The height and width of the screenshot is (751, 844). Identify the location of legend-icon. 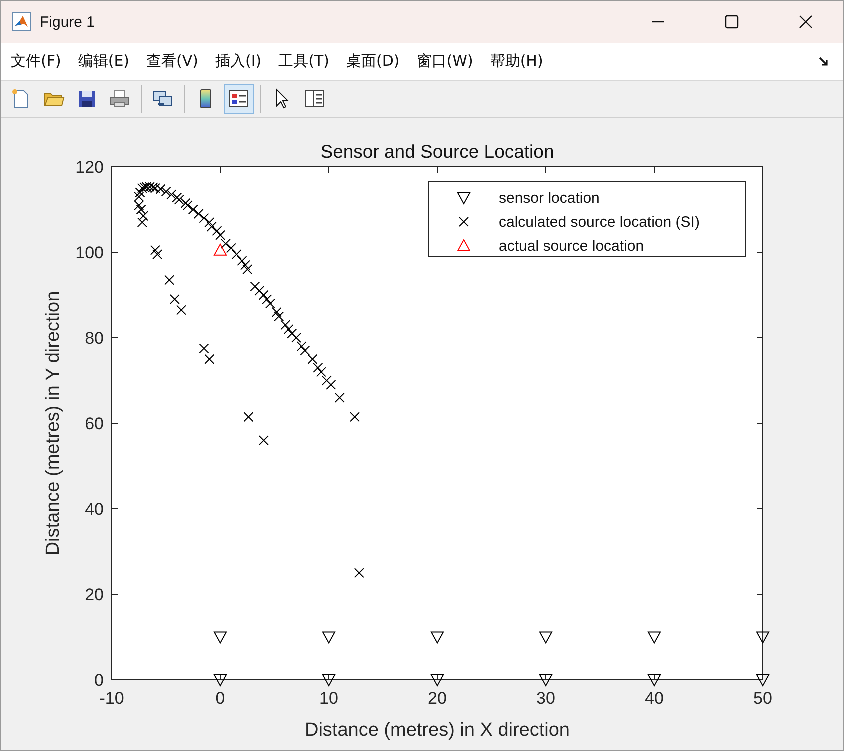
(239, 99).